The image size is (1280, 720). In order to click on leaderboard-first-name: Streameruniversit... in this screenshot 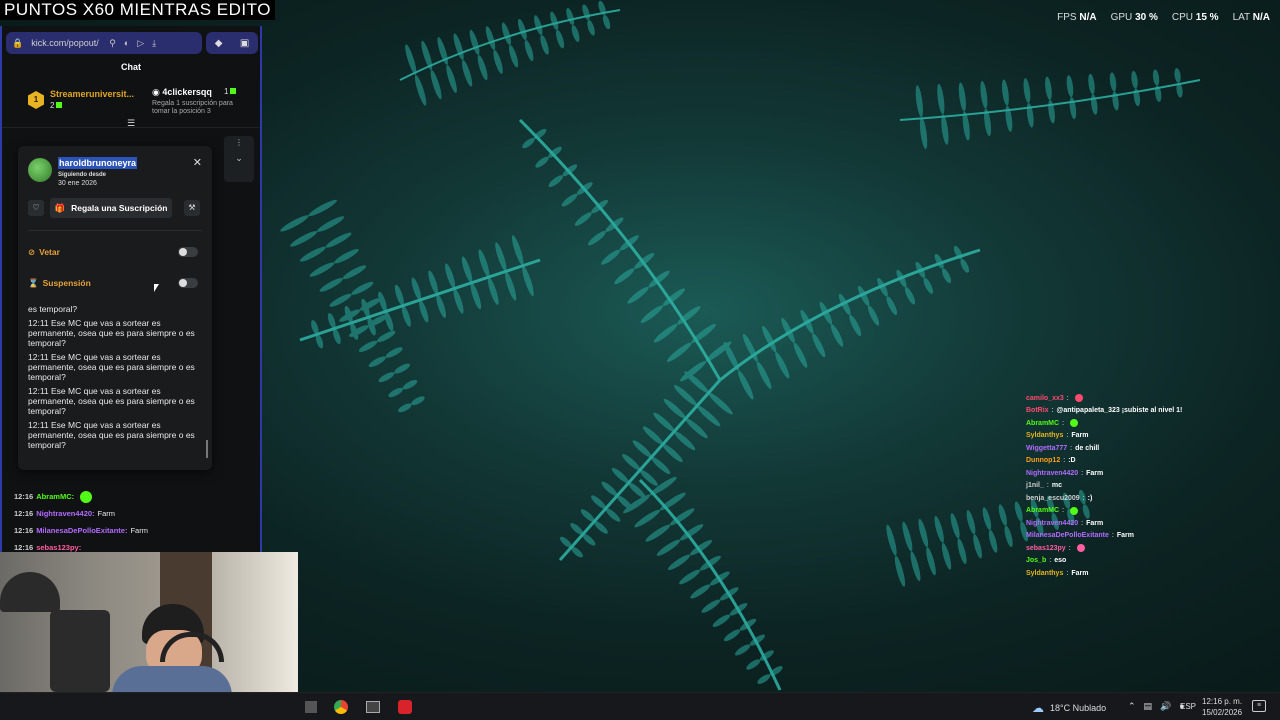, I will do `click(92, 94)`.